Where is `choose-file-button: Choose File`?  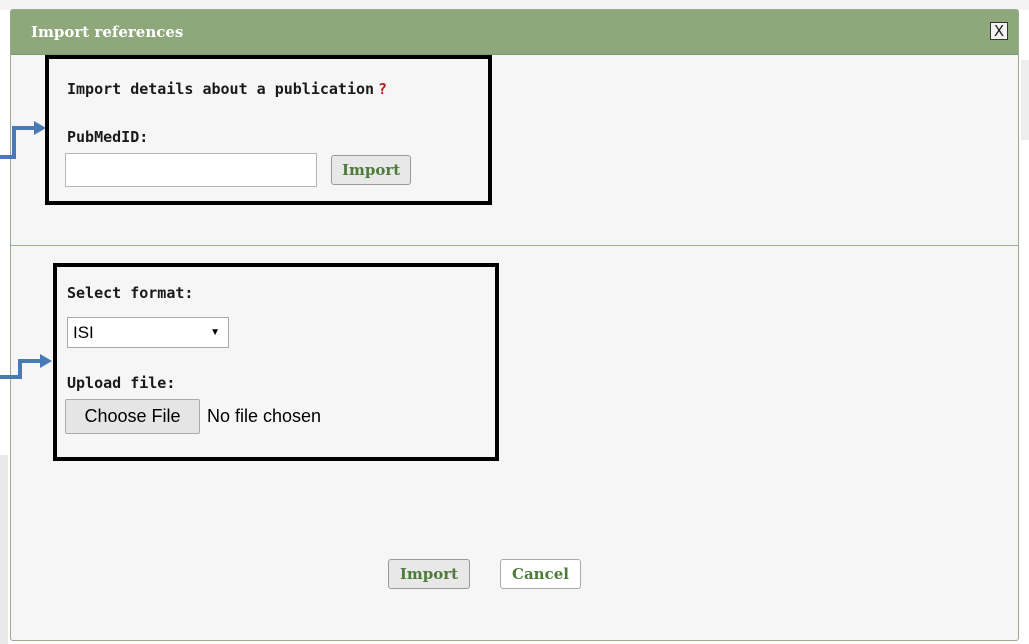 choose-file-button: Choose File is located at coordinates (132, 416).